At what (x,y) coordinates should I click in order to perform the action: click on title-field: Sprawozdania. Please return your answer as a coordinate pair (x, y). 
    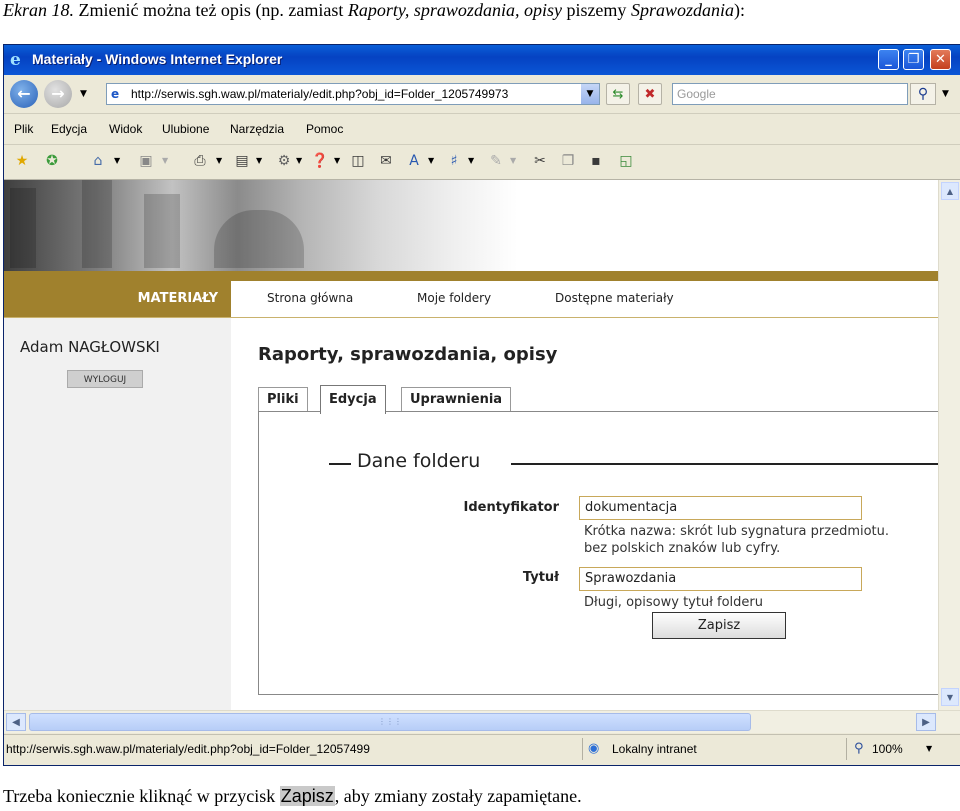
    Looking at the image, I should click on (720, 579).